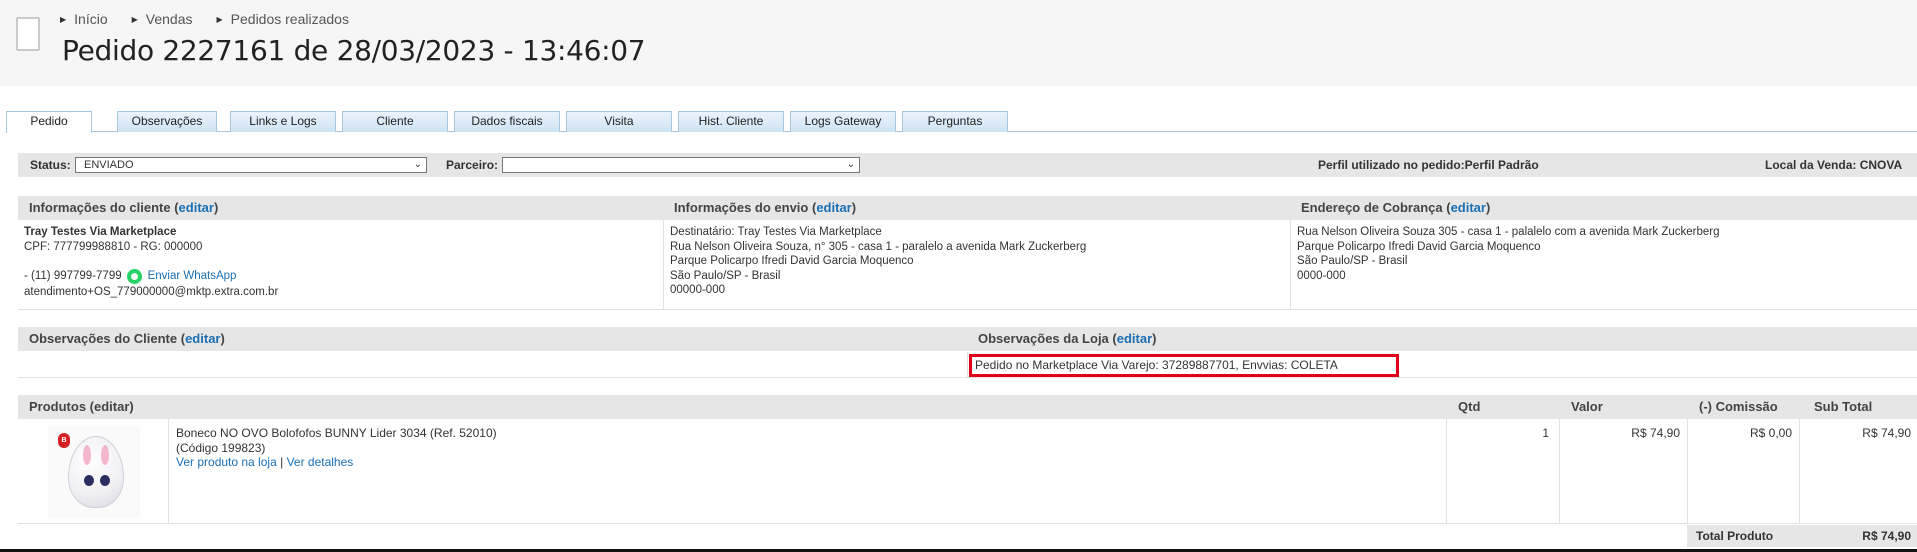 The width and height of the screenshot is (1917, 552). What do you see at coordinates (221, 447) in the screenshot?
I see `product-code: (Código 199823)` at bounding box center [221, 447].